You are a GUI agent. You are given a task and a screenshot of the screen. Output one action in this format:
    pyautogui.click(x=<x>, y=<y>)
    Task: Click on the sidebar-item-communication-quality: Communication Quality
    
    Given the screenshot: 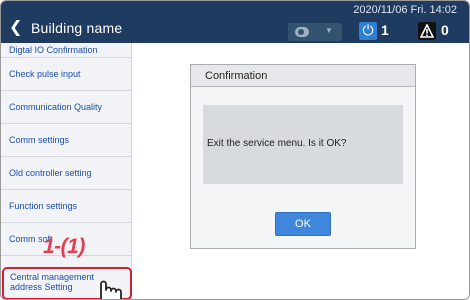 What is the action you would take?
    pyautogui.click(x=66, y=107)
    